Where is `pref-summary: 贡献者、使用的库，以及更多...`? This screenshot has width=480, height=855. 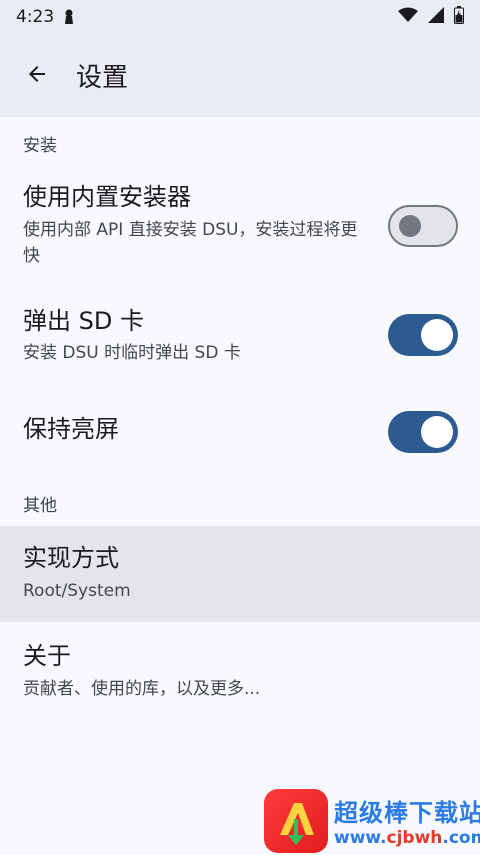 pref-summary: 贡献者、使用的库，以及更多... is located at coordinates (142, 689).